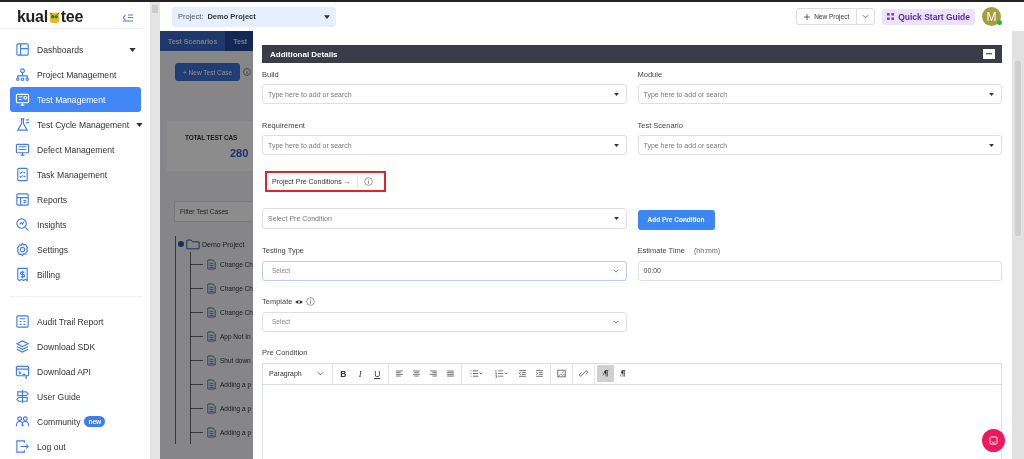  Describe the element at coordinates (377, 373) in the screenshot. I see `format-button: U` at that location.